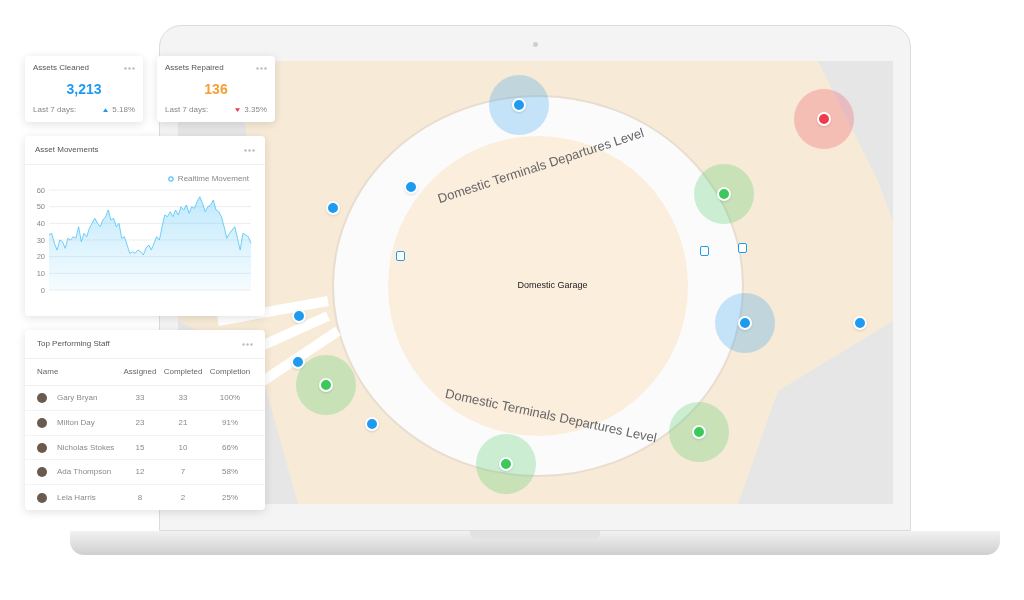 Image resolution: width=1024 pixels, height=600 pixels. What do you see at coordinates (535, 44) in the screenshot?
I see `camera-icon` at bounding box center [535, 44].